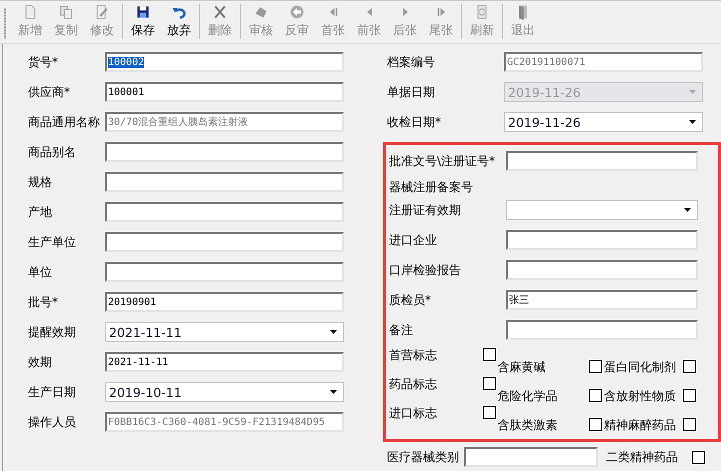 The height and width of the screenshot is (471, 721). What do you see at coordinates (641, 367) in the screenshot?
I see `flag-label: 蛋白同化制剂` at bounding box center [641, 367].